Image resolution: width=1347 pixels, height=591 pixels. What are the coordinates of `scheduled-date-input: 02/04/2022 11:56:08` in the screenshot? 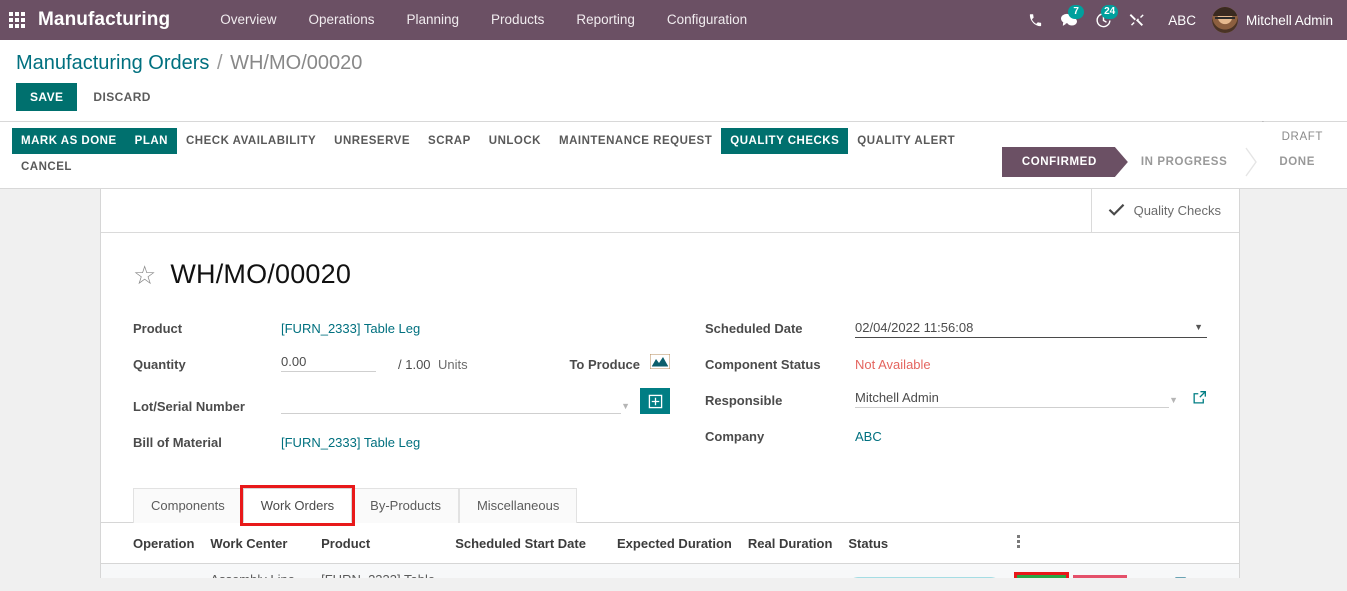 It's located at (1024, 327).